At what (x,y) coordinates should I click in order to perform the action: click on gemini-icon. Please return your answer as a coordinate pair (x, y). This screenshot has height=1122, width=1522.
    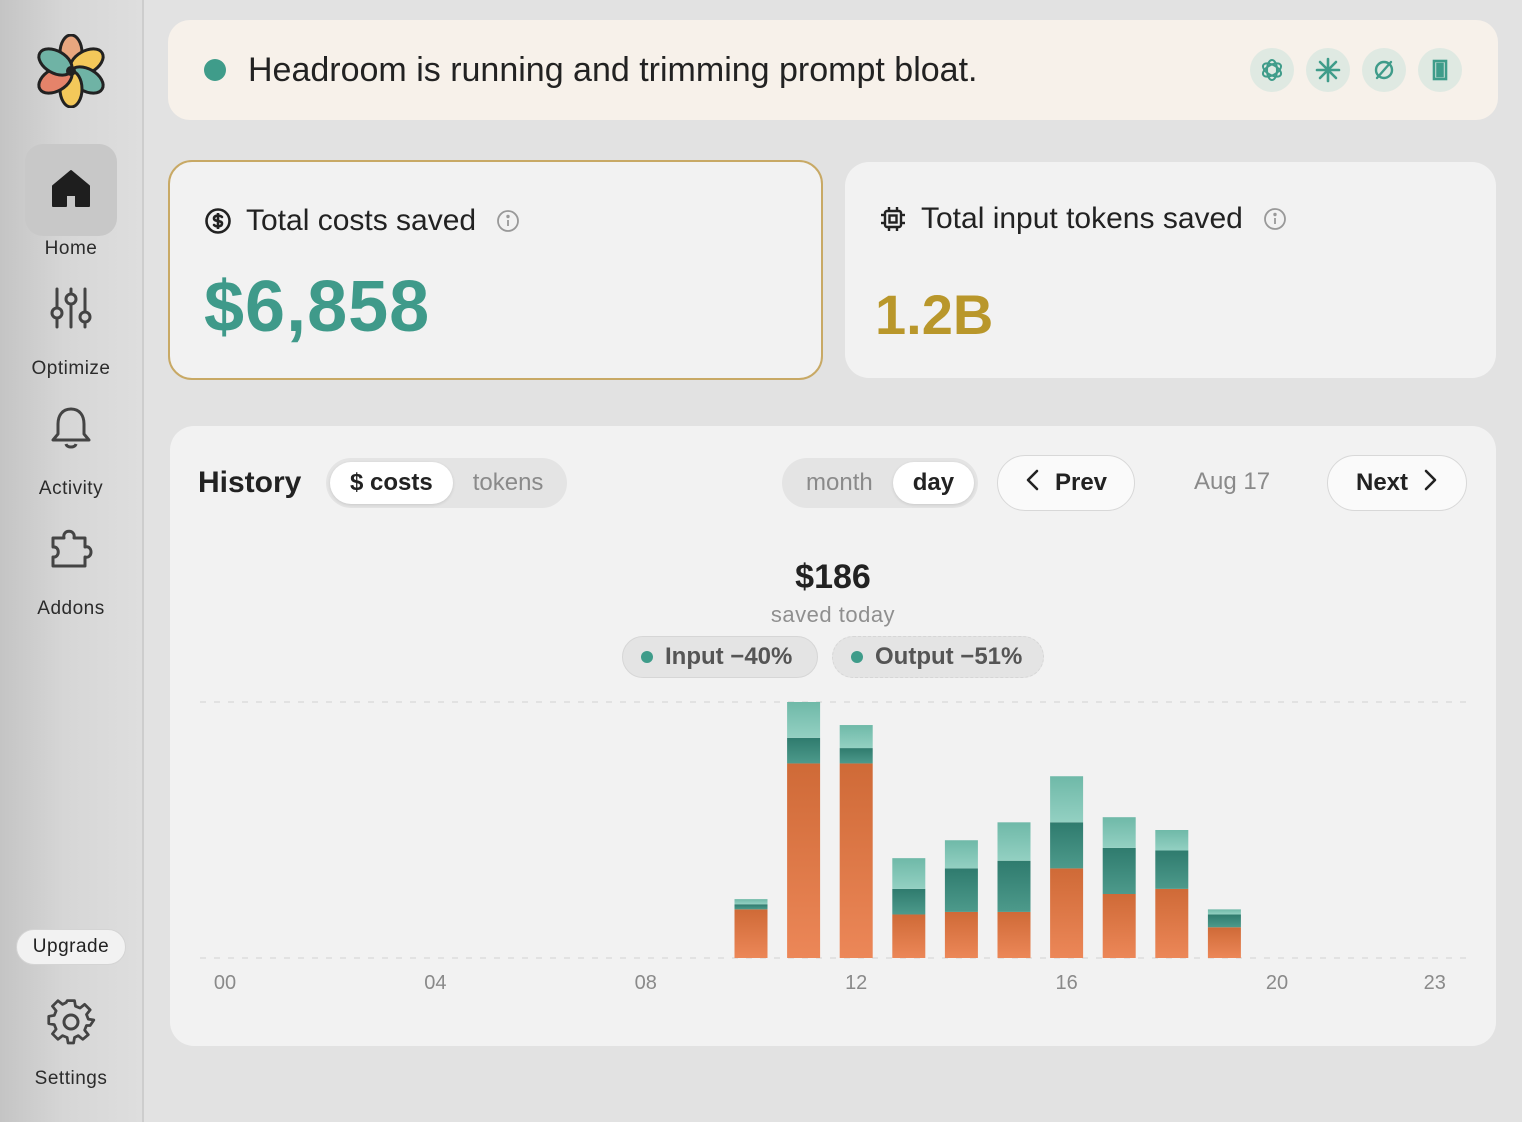
    Looking at the image, I should click on (1440, 70).